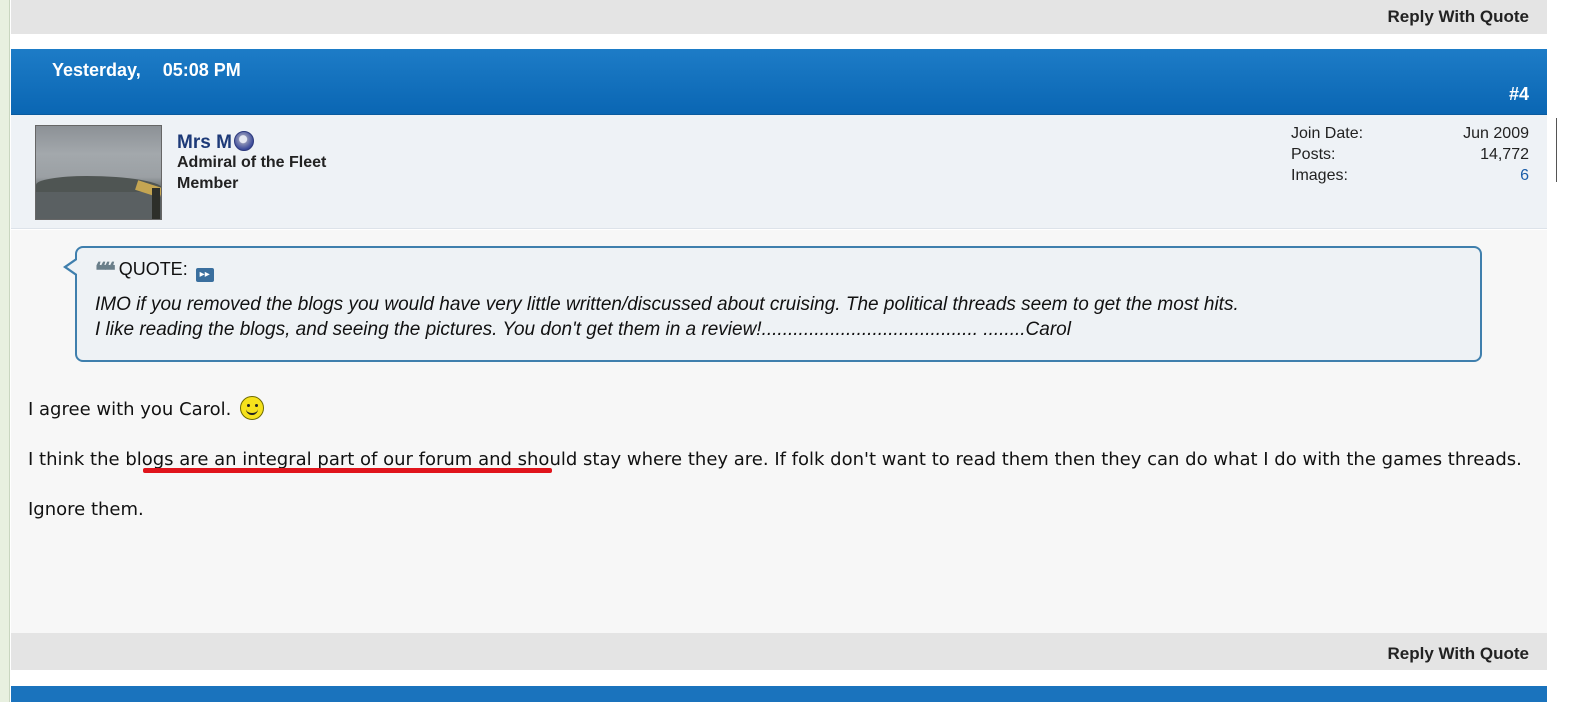 This screenshot has width=1587, height=702. Describe the element at coordinates (105, 271) in the screenshot. I see `quote-marks-icon: ❝❝` at that location.